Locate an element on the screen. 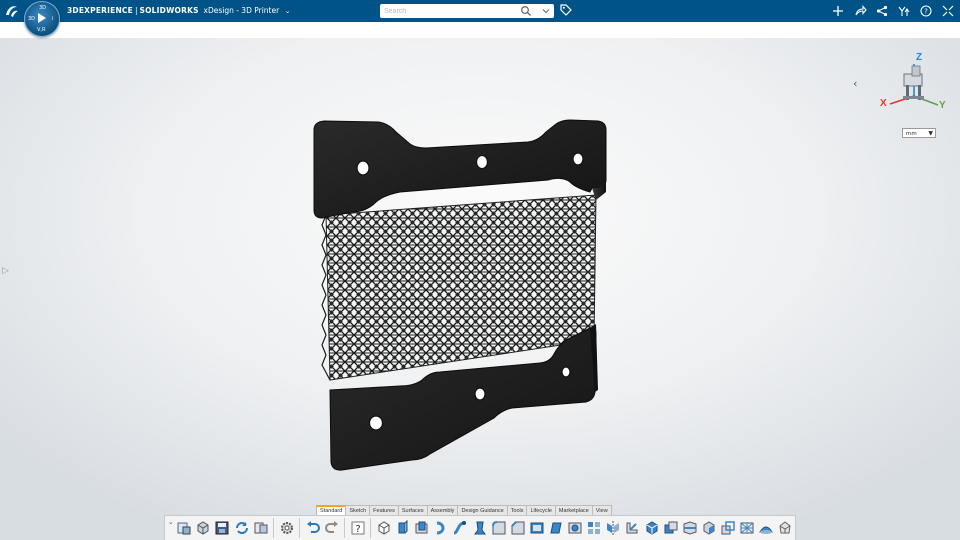 Image resolution: width=960 pixels, height=540 pixels. z-axis-label: Z is located at coordinates (919, 57).